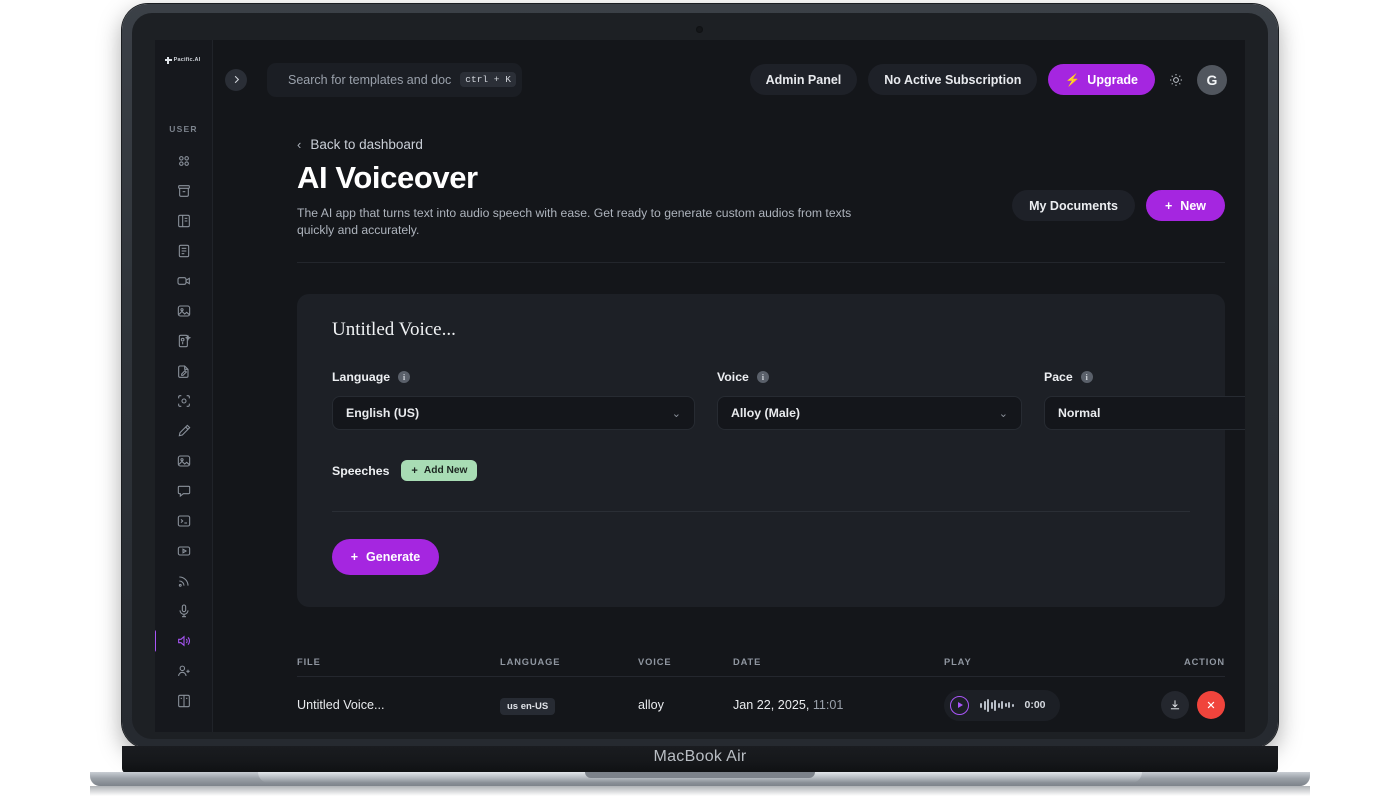 Image resolution: width=1400 pixels, height=804 pixels. I want to click on language-value: English (US), so click(383, 413).